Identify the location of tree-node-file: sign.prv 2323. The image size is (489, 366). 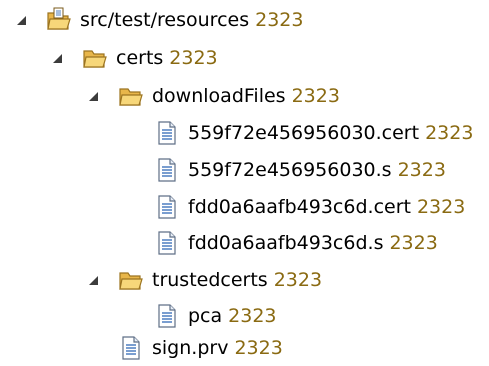
(200, 348).